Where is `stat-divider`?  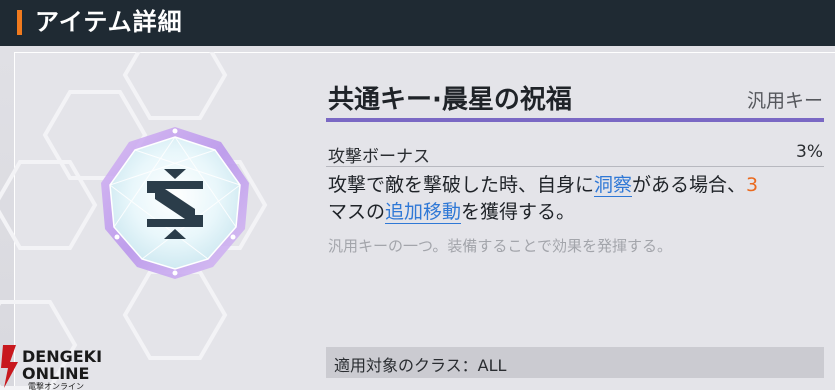
stat-divider is located at coordinates (575, 166).